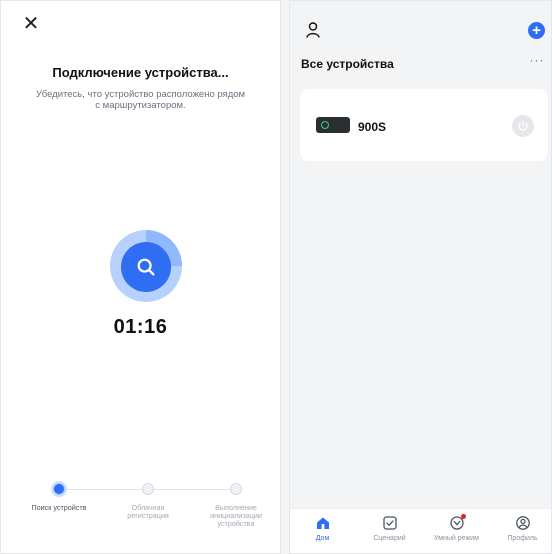  What do you see at coordinates (372, 127) in the screenshot?
I see `device-name: 900S` at bounding box center [372, 127].